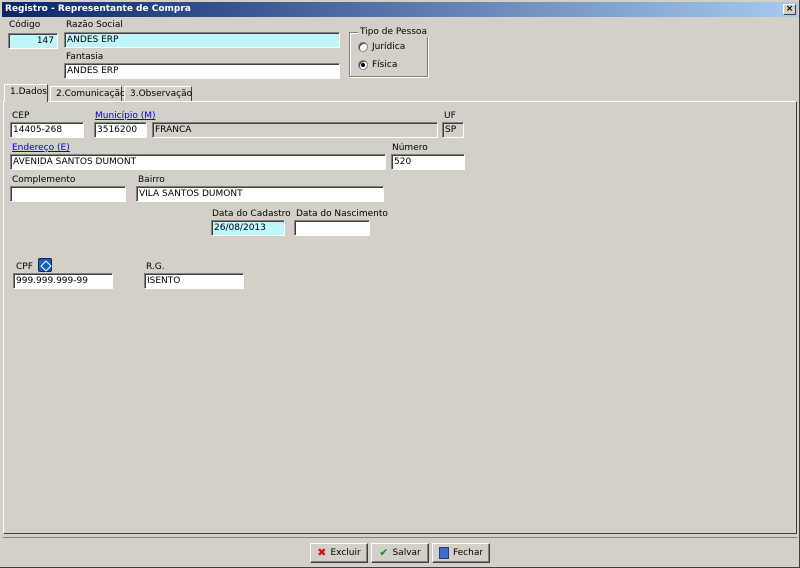  I want to click on fechar-label: Fechar, so click(468, 553).